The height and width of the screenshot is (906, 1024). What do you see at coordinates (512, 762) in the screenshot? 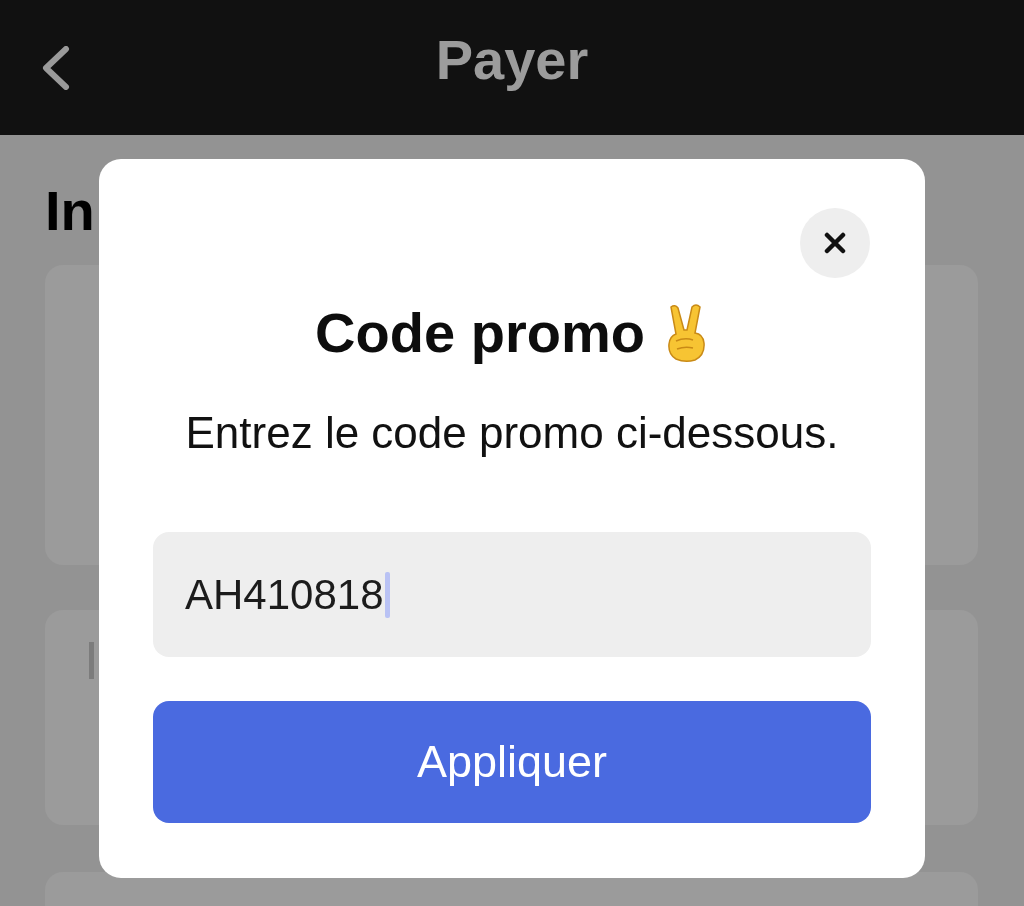
I see `apply-button: Appliquer` at bounding box center [512, 762].